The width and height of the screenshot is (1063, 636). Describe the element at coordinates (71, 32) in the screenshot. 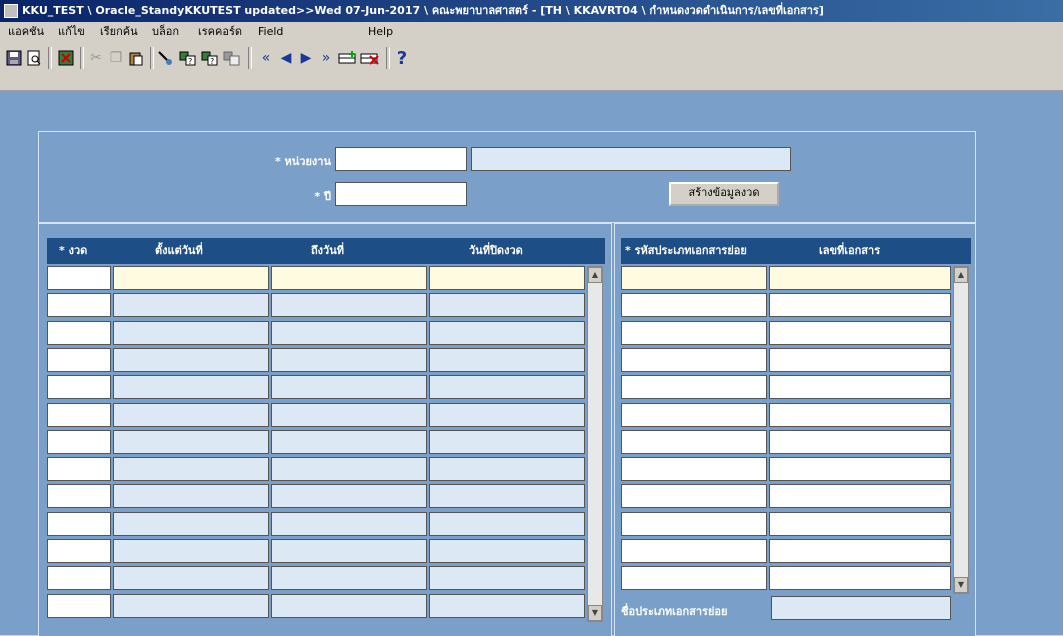

I see `menu-edit: แก้ไข` at that location.